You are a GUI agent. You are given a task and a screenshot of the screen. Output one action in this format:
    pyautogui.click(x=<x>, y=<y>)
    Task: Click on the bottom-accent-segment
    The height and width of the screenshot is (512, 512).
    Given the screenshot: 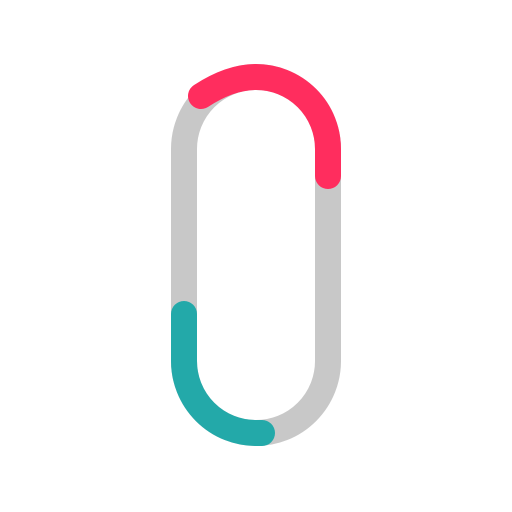 What is the action you would take?
    pyautogui.click(x=223, y=373)
    